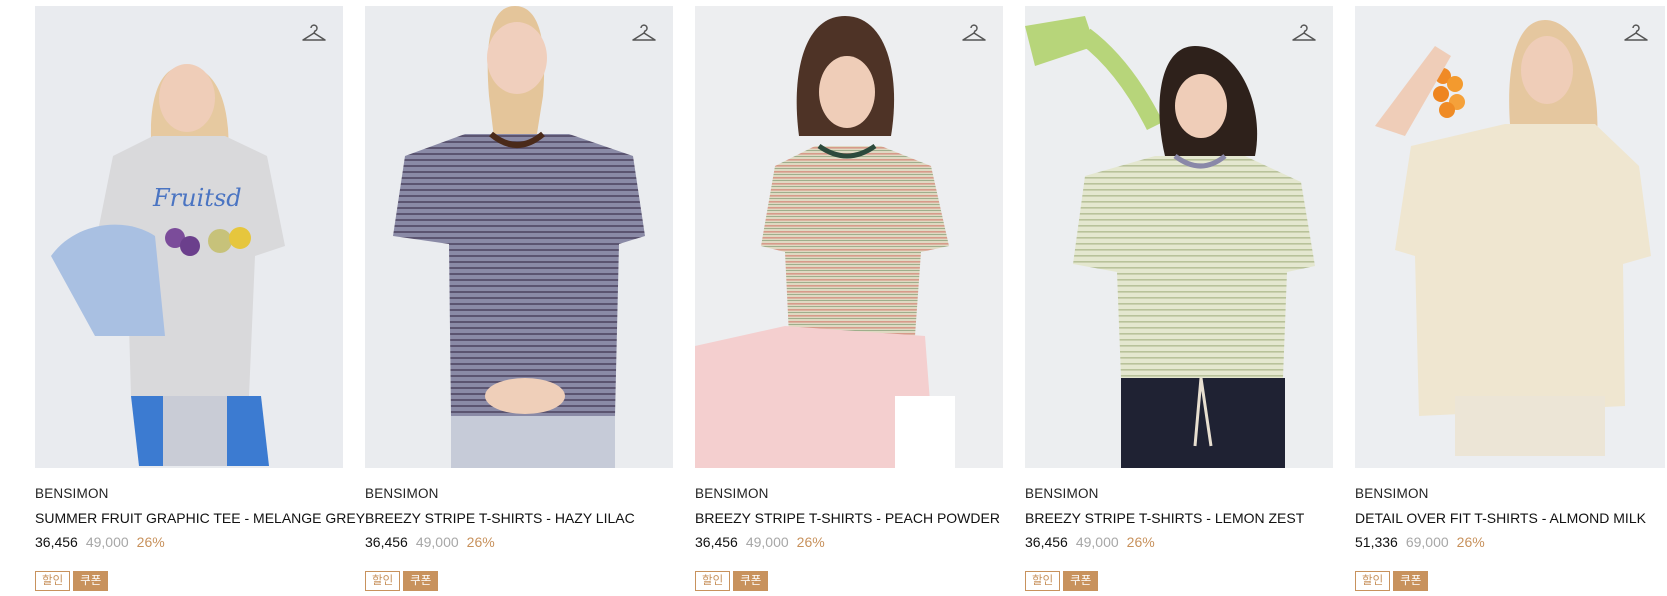 Image resolution: width=1667 pixels, height=596 pixels. I want to click on price-row: 51,336 69,000 26%, so click(1510, 543).